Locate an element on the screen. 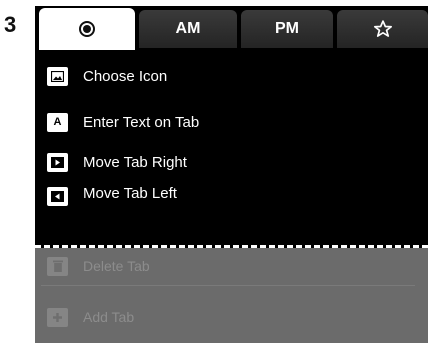  tab-favorites is located at coordinates (382, 29).